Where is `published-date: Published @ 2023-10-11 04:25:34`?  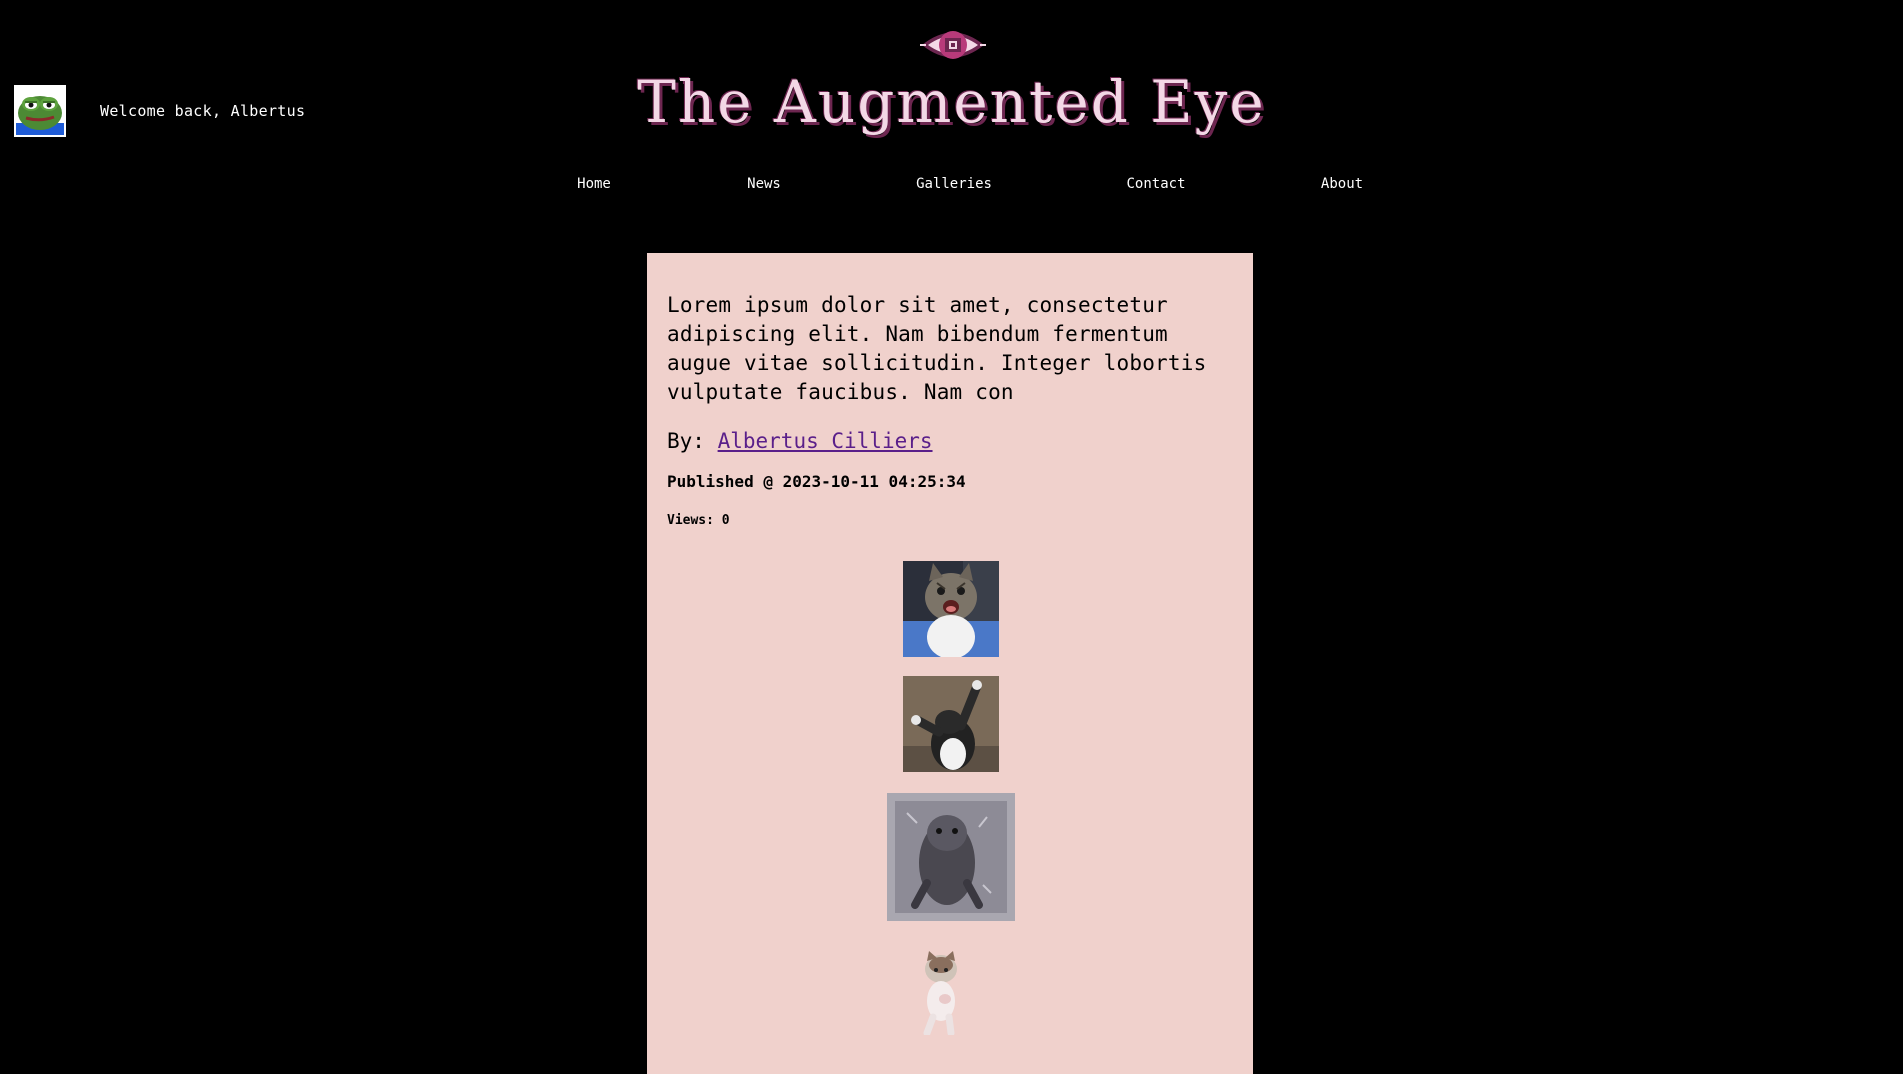
published-date: Published @ 2023-10-11 04:25:34 is located at coordinates (816, 481).